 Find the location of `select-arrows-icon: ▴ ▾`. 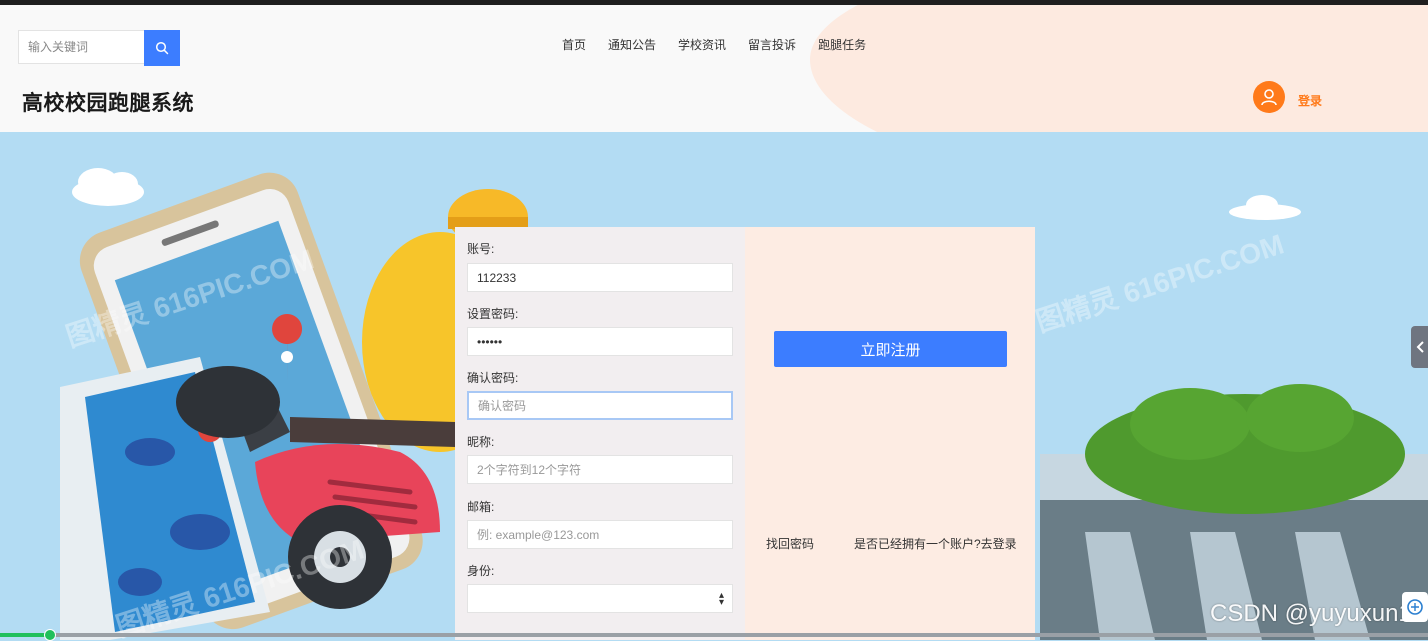

select-arrows-icon: ▴ ▾ is located at coordinates (721, 599).